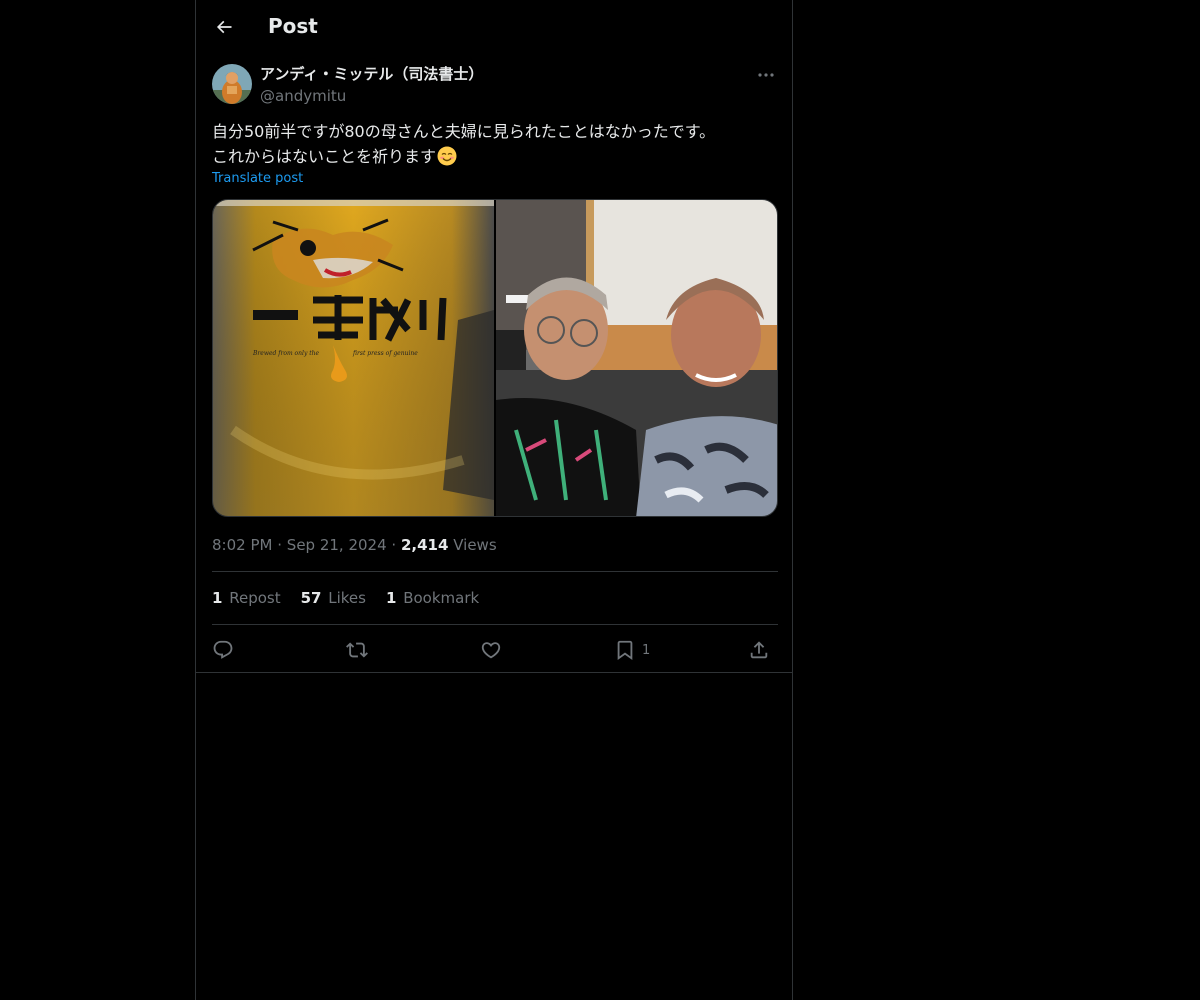 The width and height of the screenshot is (1200, 1000). Describe the element at coordinates (625, 650) in the screenshot. I see `bookmark-icon` at that location.